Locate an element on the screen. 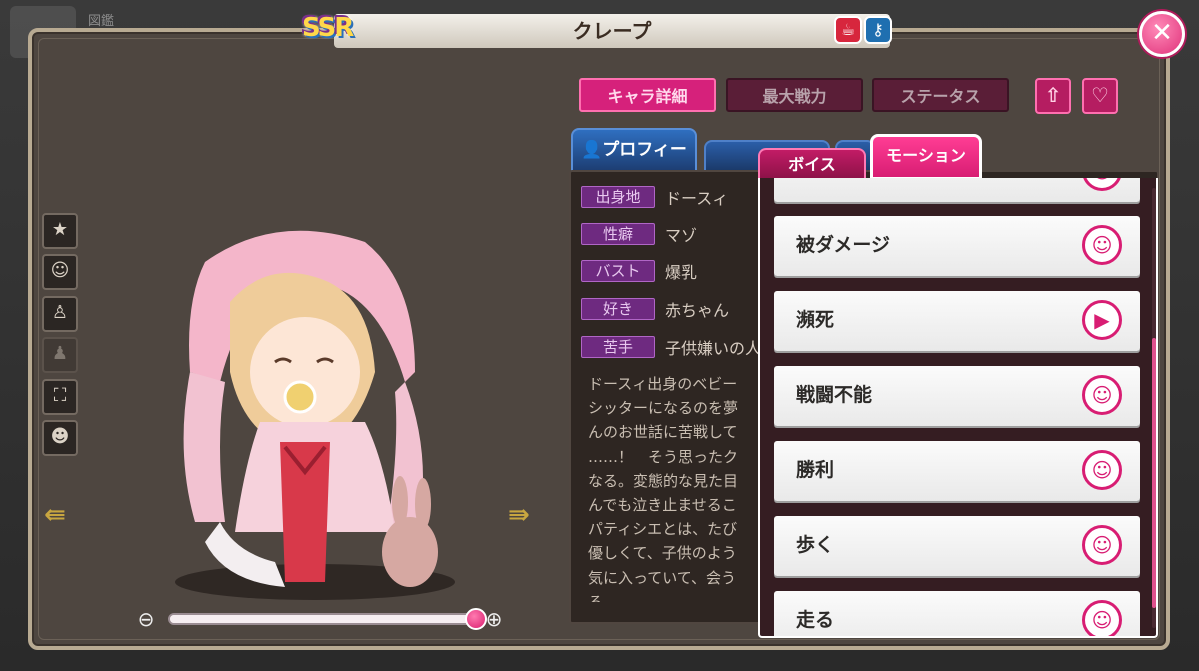 This screenshot has width=1199, height=671. character-illustration is located at coordinates (315, 415).